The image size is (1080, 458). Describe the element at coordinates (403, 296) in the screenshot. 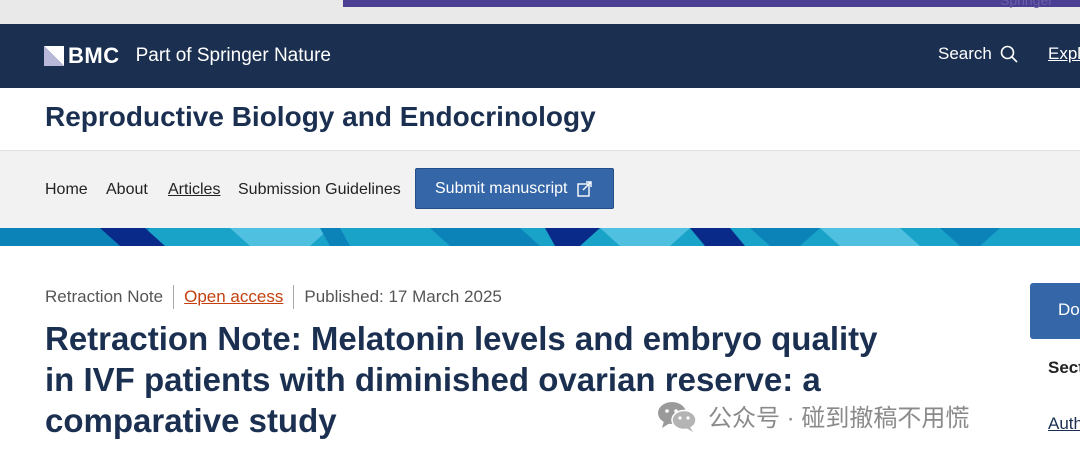

I see `published-date: Published: 17 March 2025` at that location.